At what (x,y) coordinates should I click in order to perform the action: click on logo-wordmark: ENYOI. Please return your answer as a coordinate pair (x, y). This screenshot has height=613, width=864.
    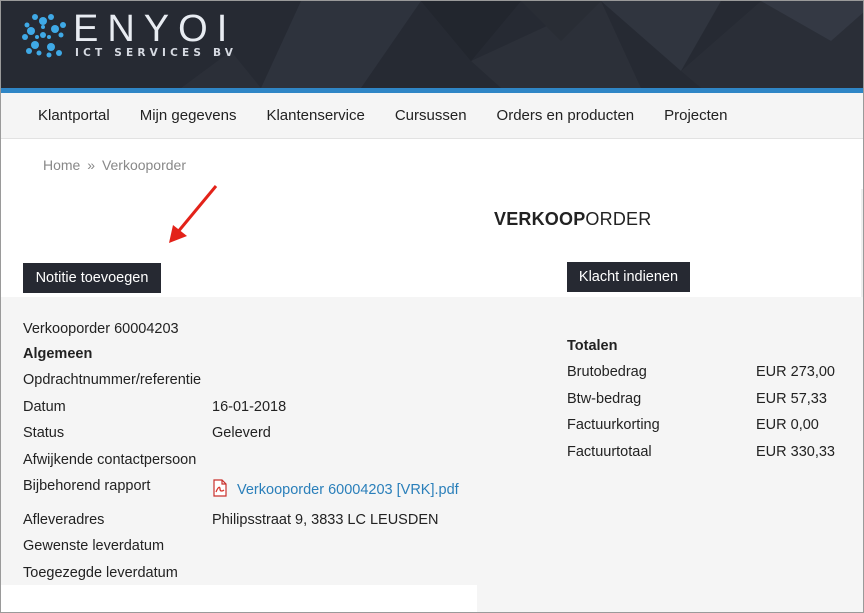
    Looking at the image, I should click on (155, 29).